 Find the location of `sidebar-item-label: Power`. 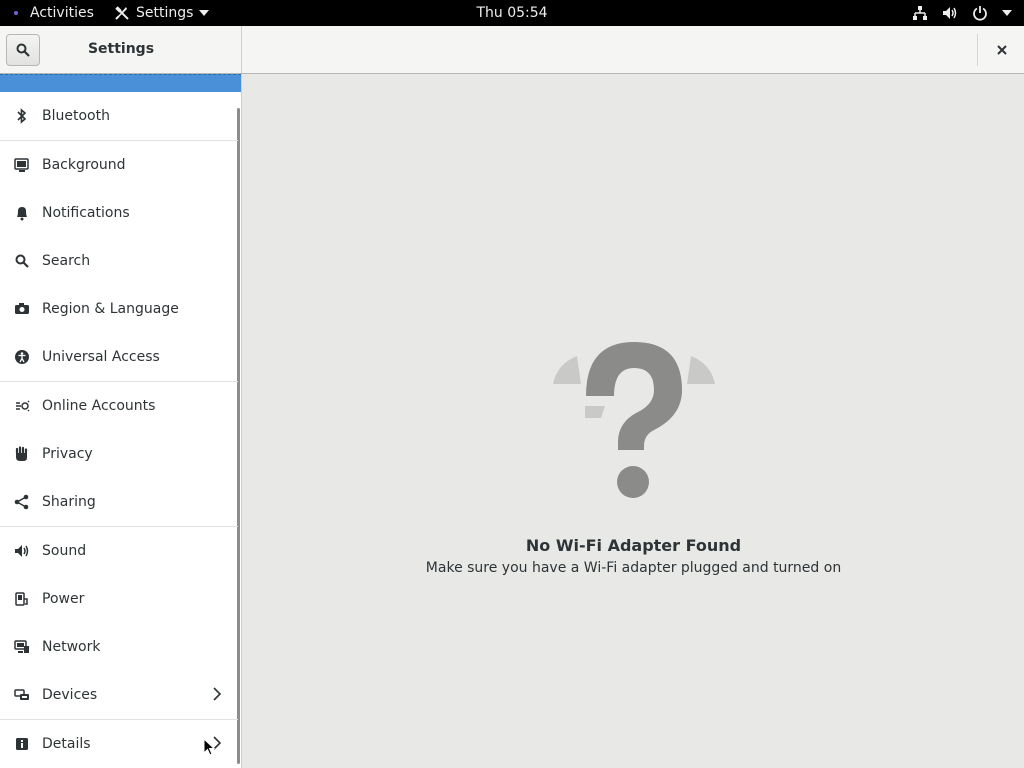

sidebar-item-label: Power is located at coordinates (63, 599).